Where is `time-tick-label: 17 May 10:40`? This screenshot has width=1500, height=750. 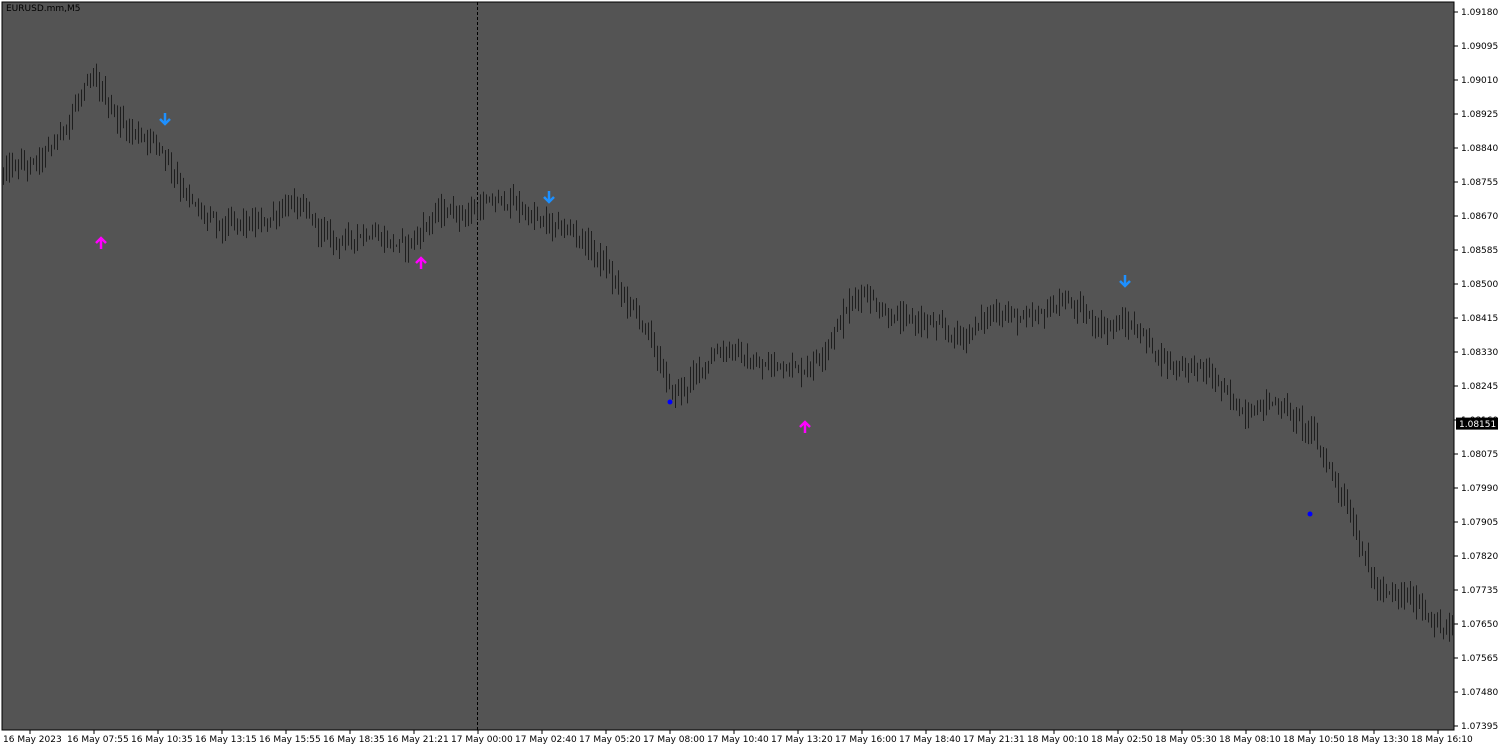
time-tick-label: 17 May 10:40 is located at coordinates (738, 740).